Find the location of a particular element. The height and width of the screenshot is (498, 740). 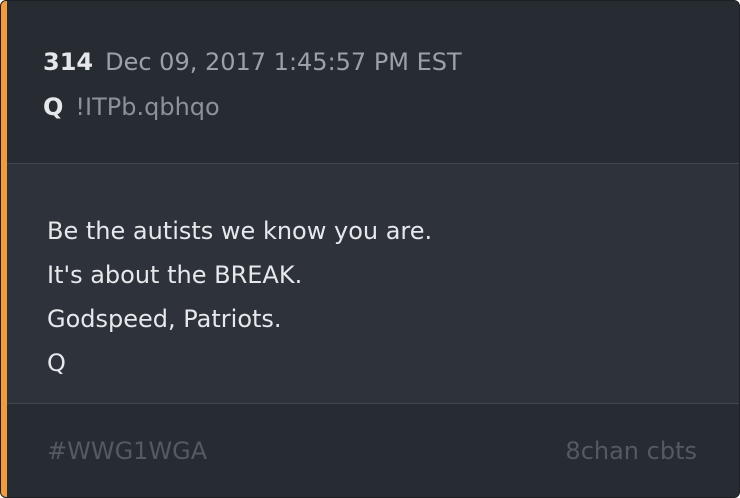

post-meta: 314 Dec 09, 2017 1:45:57 PM EST is located at coordinates (252, 62).